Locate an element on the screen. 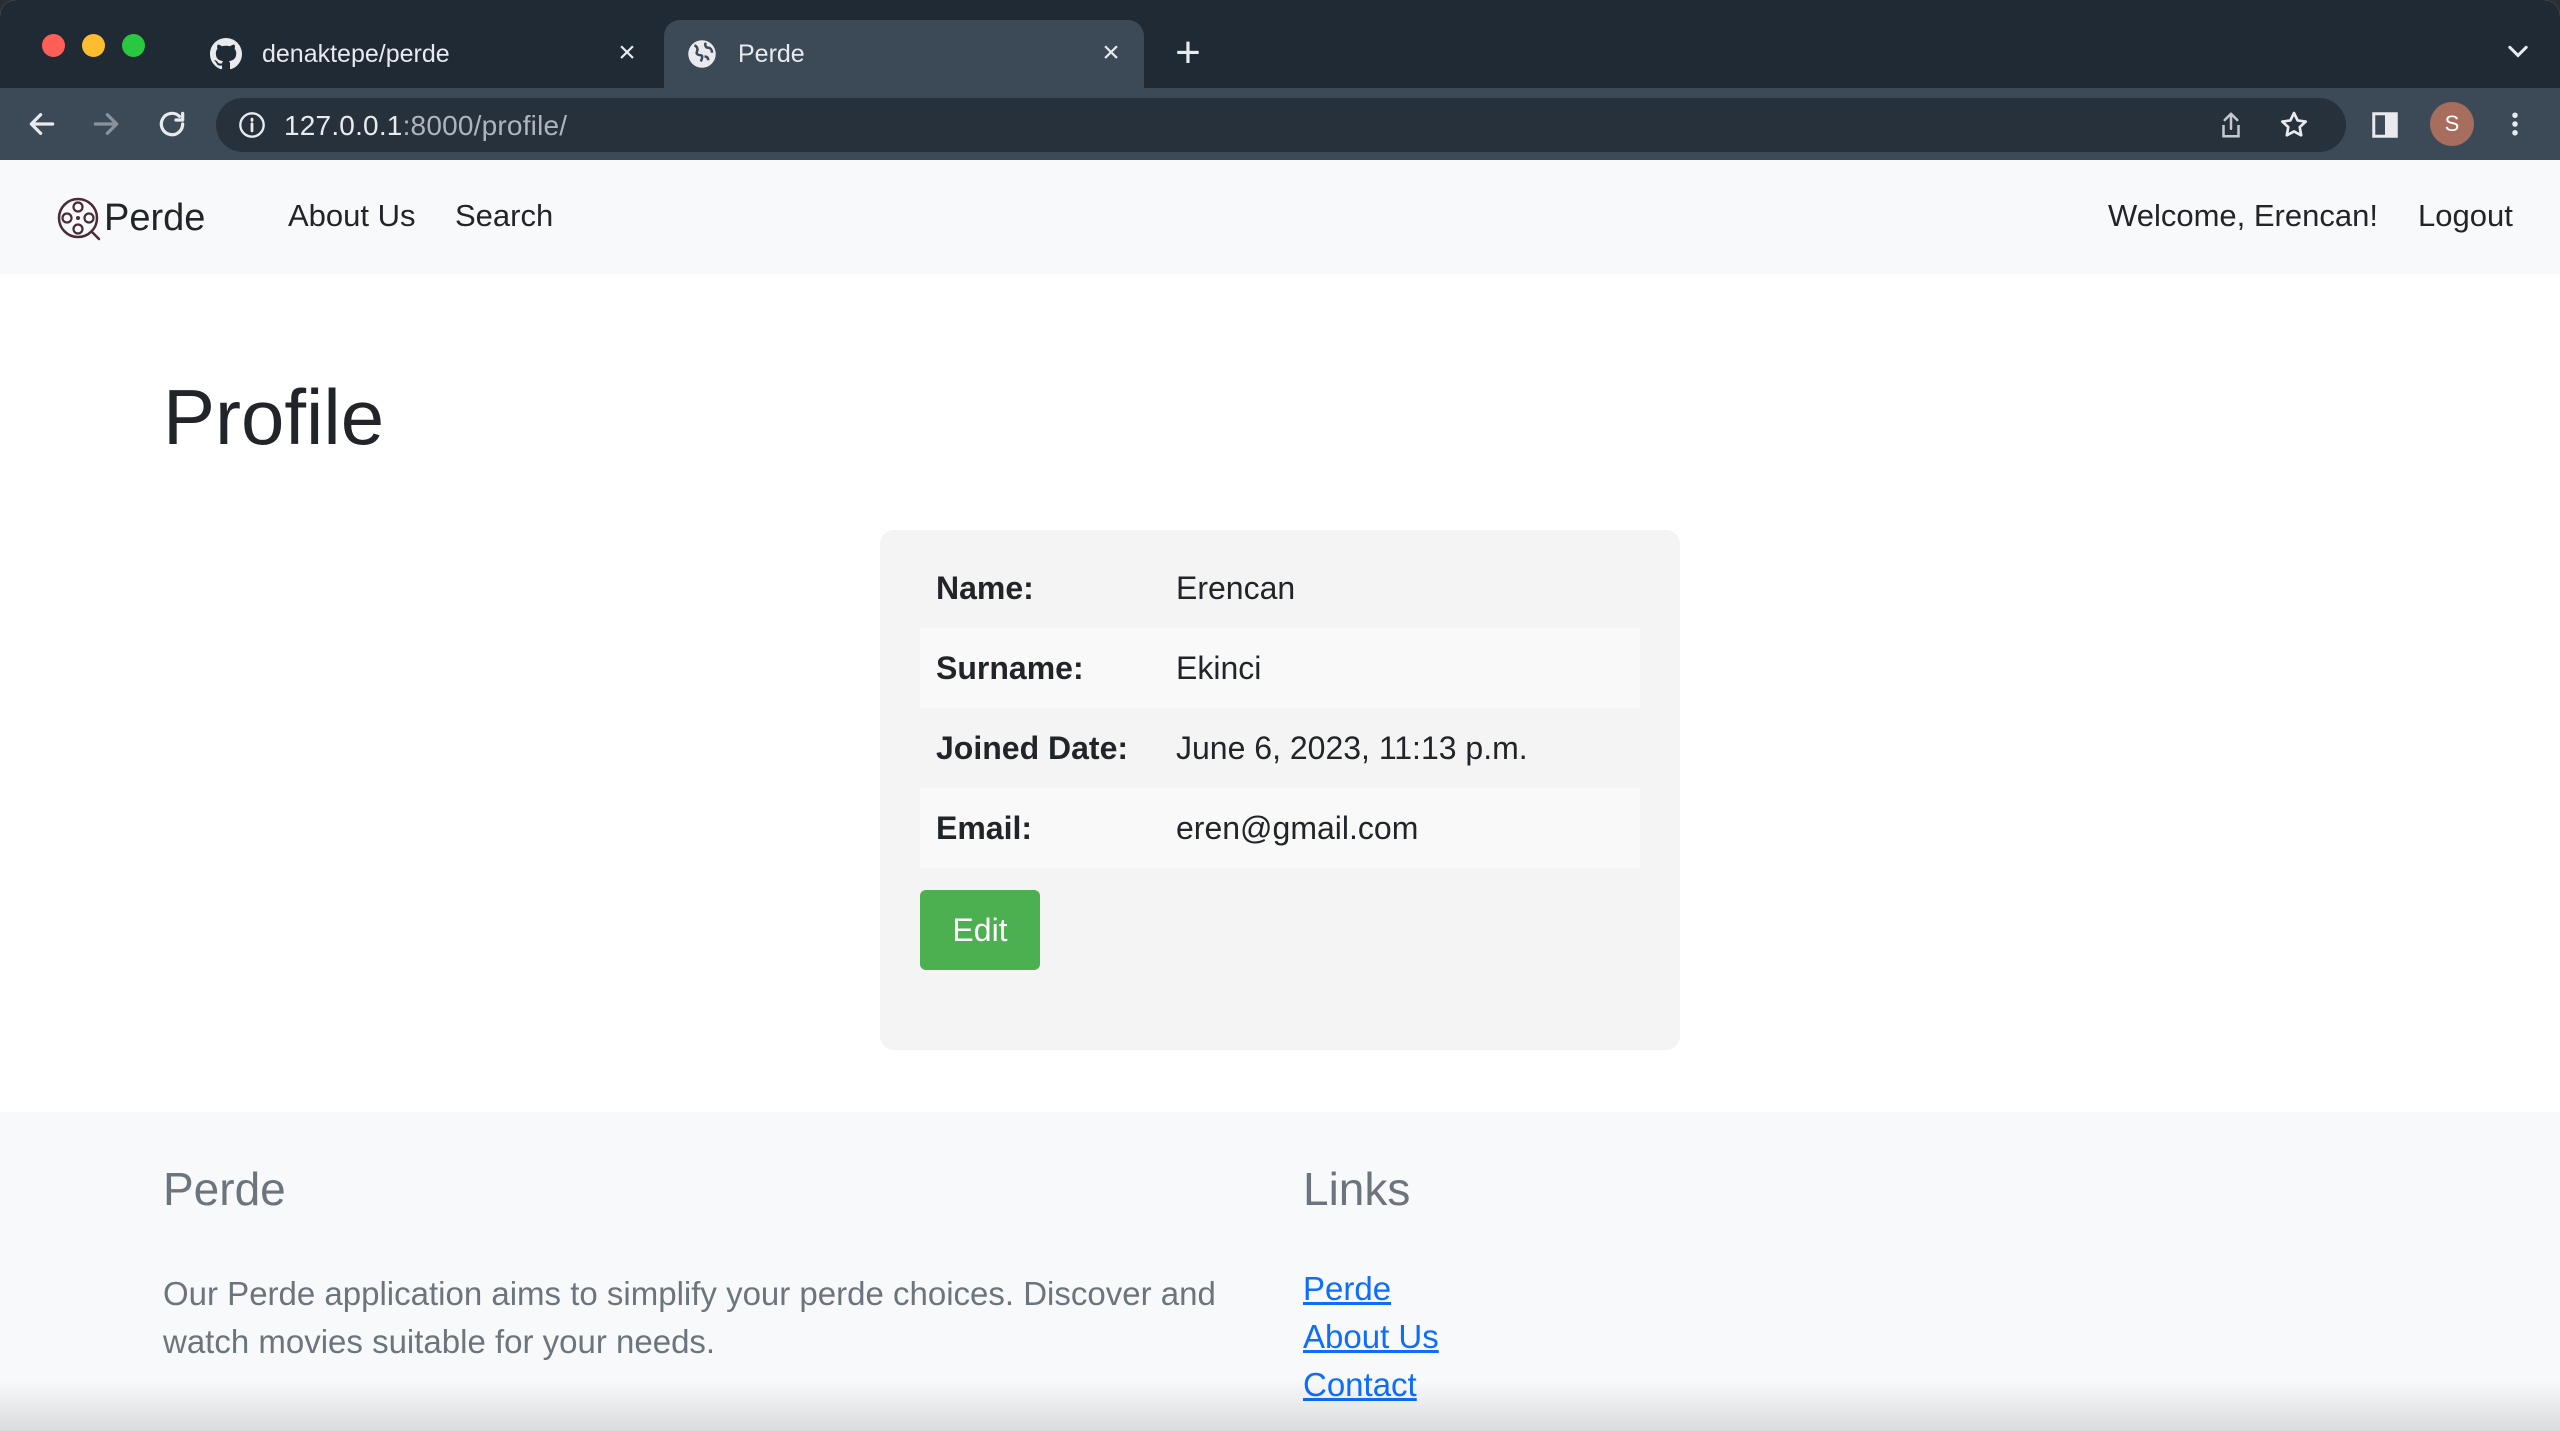  tab-github: denaktepe/perde × is located at coordinates (428, 54).